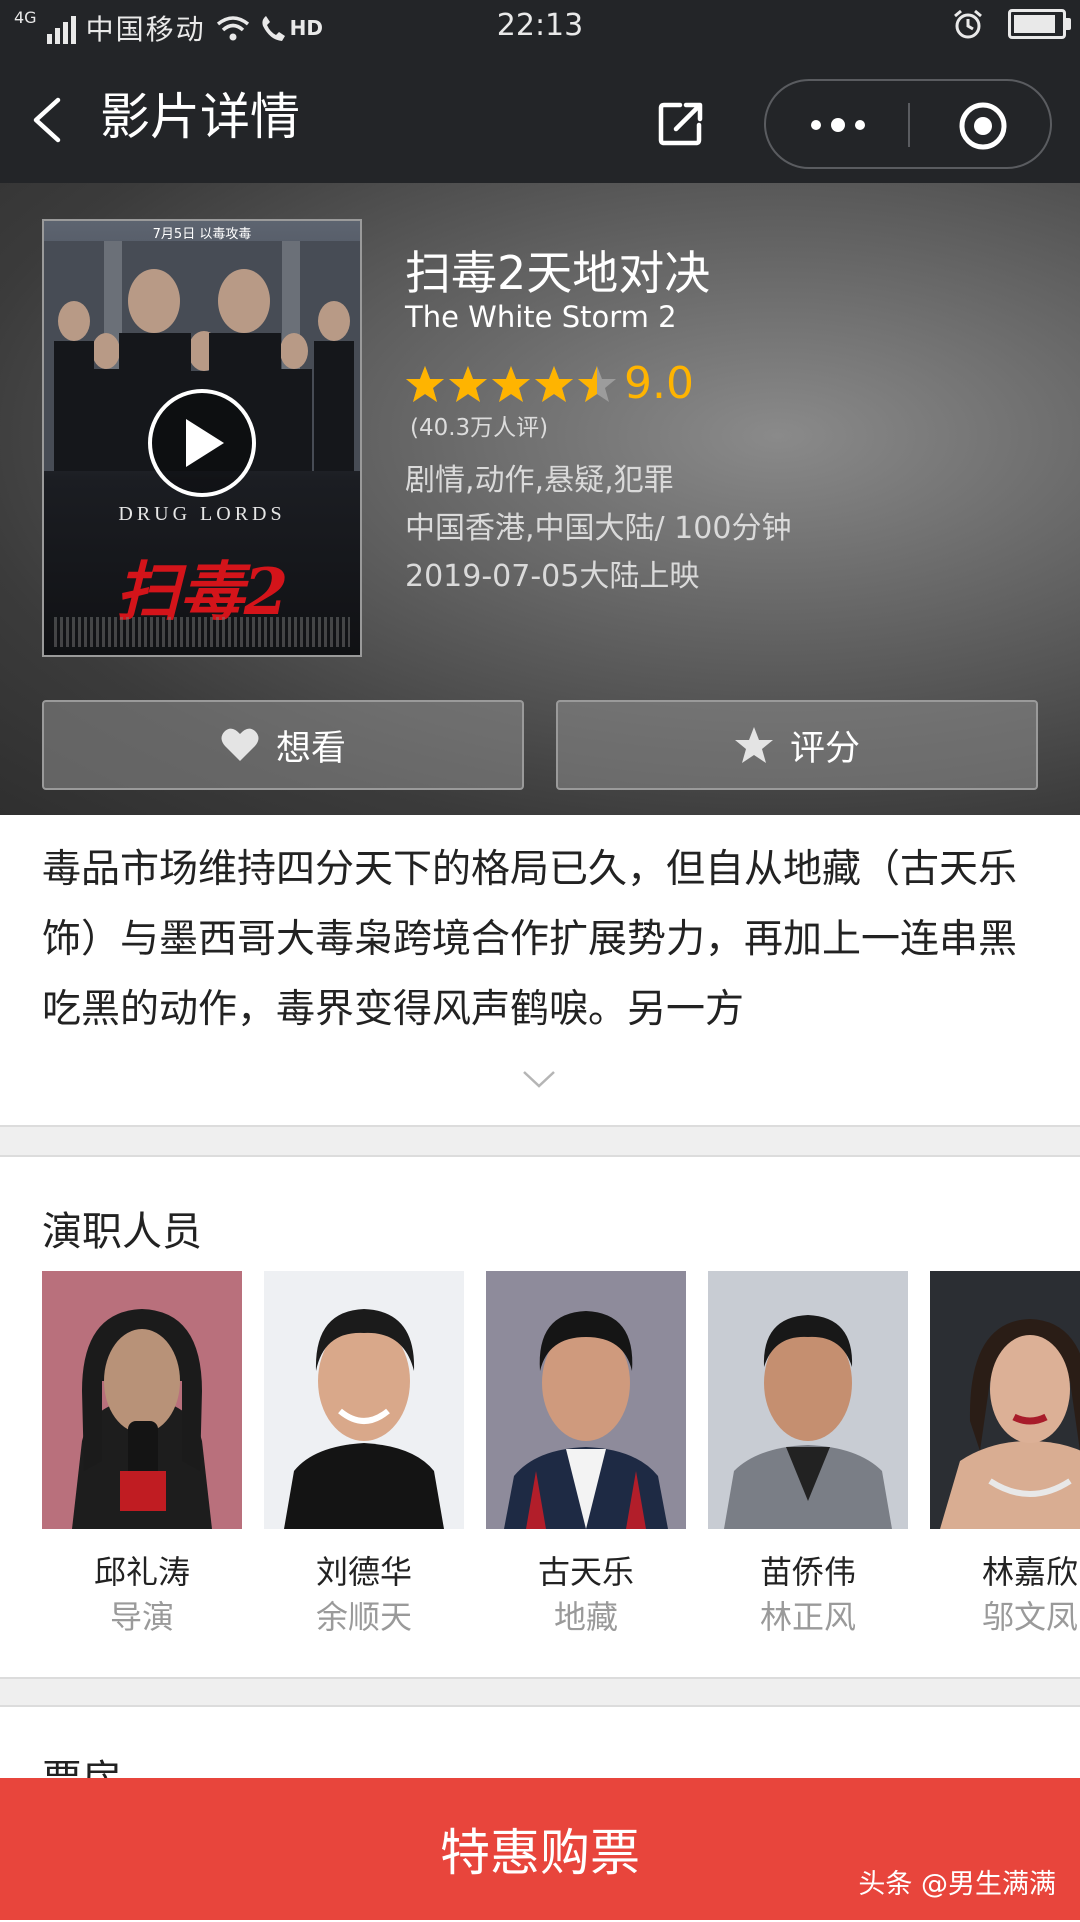 The width and height of the screenshot is (1080, 1922). Describe the element at coordinates (598, 528) in the screenshot. I see `movie-region-duration: 中国香港,中国大陆/ 100分钟` at that location.